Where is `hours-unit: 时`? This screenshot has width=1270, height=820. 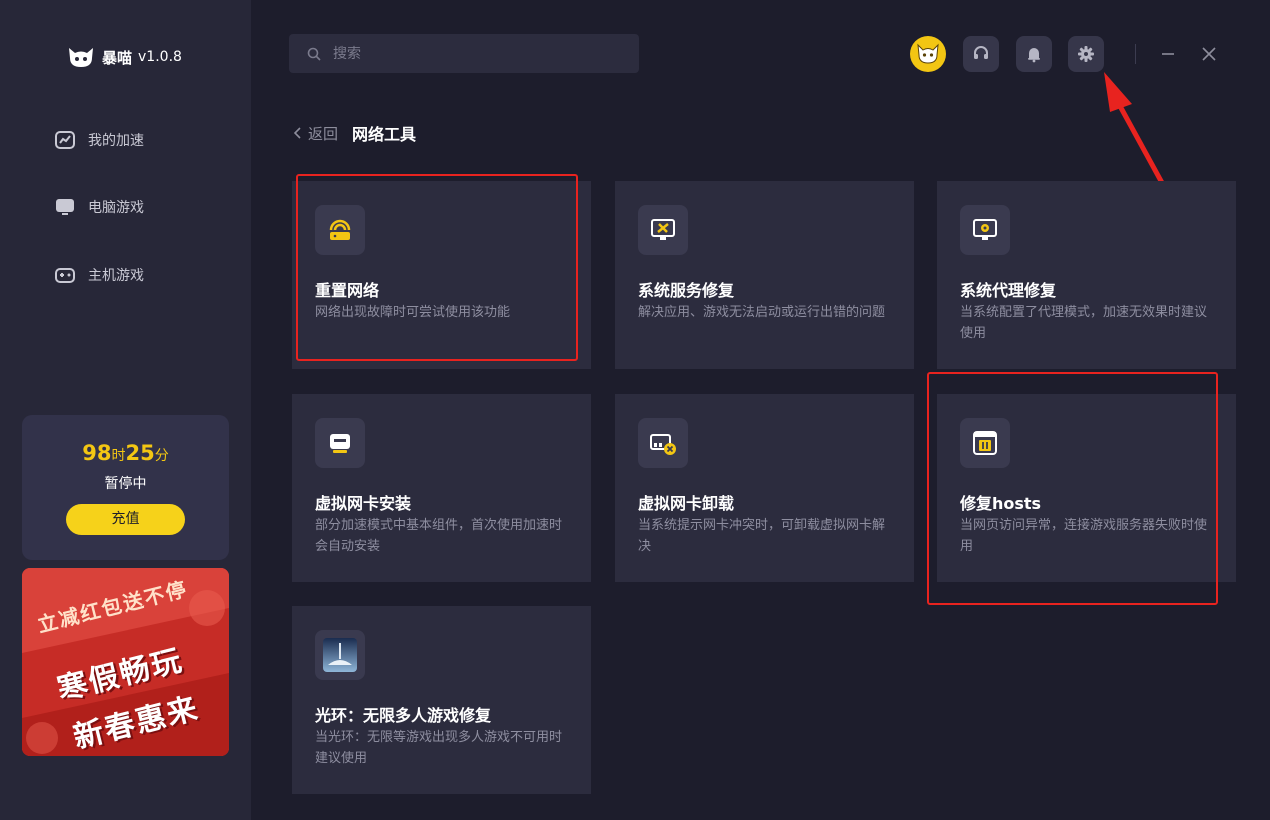 hours-unit: 时 is located at coordinates (118, 456).